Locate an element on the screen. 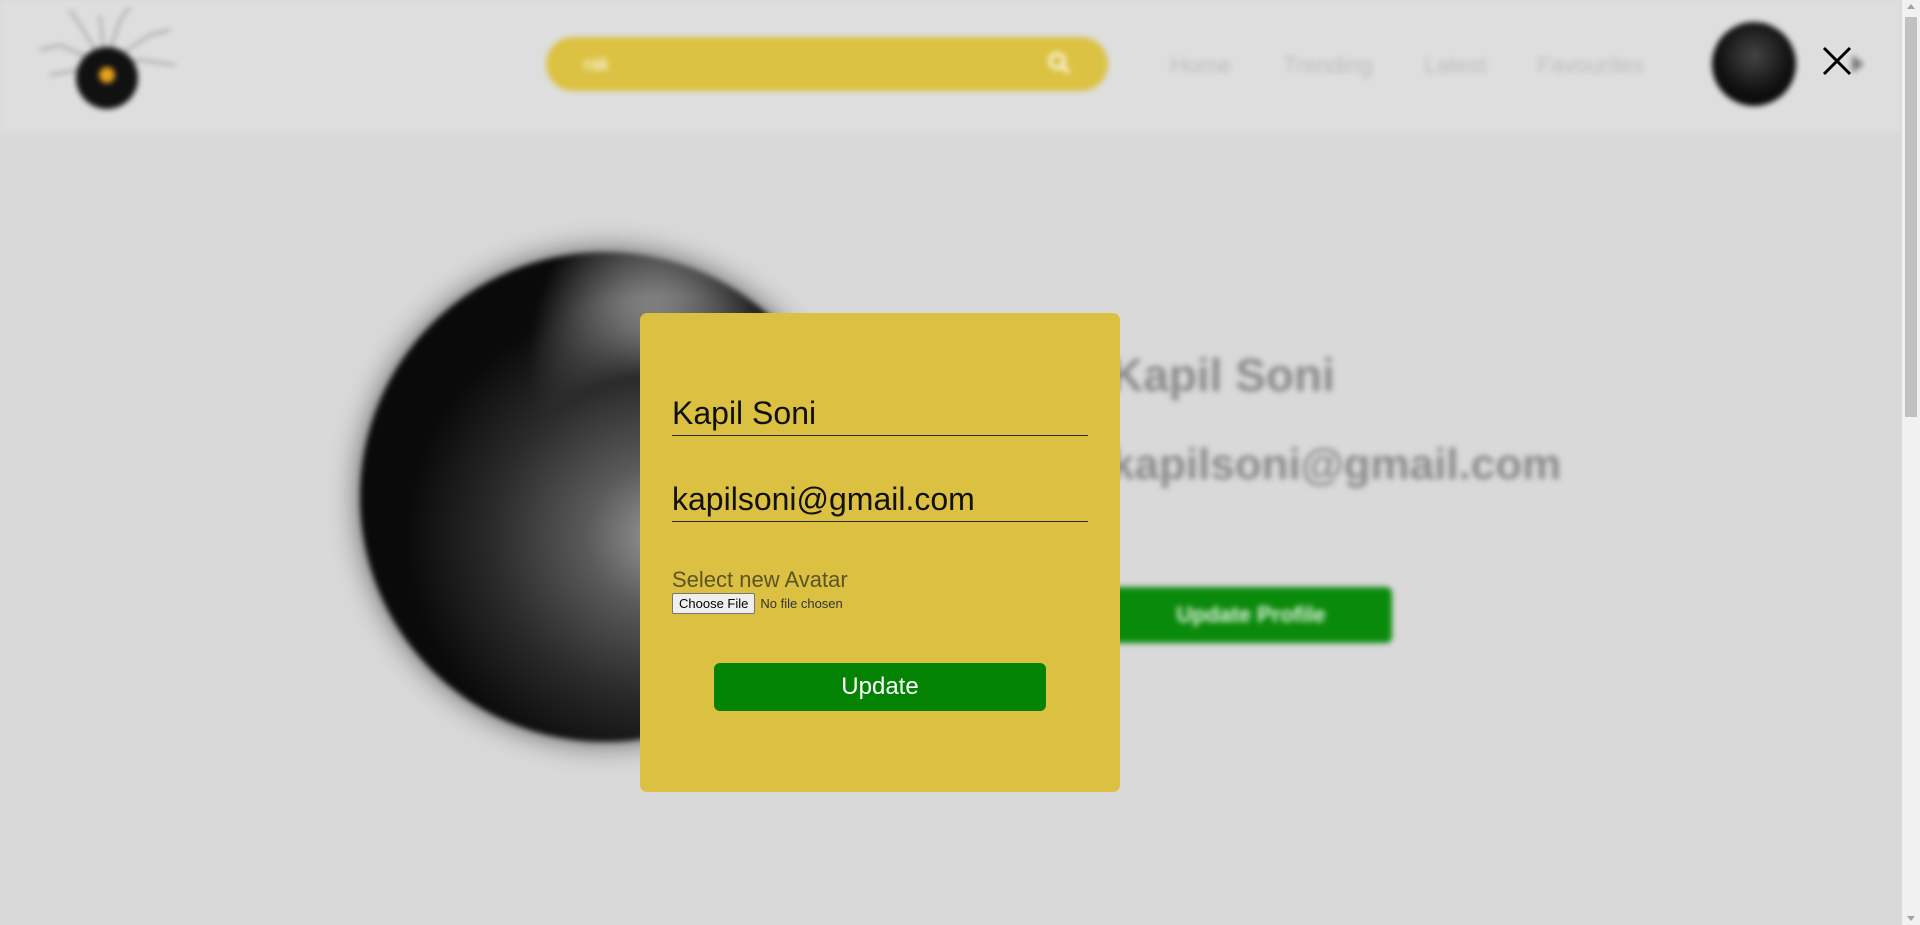 This screenshot has width=1920, height=925. name-field is located at coordinates (880, 414).